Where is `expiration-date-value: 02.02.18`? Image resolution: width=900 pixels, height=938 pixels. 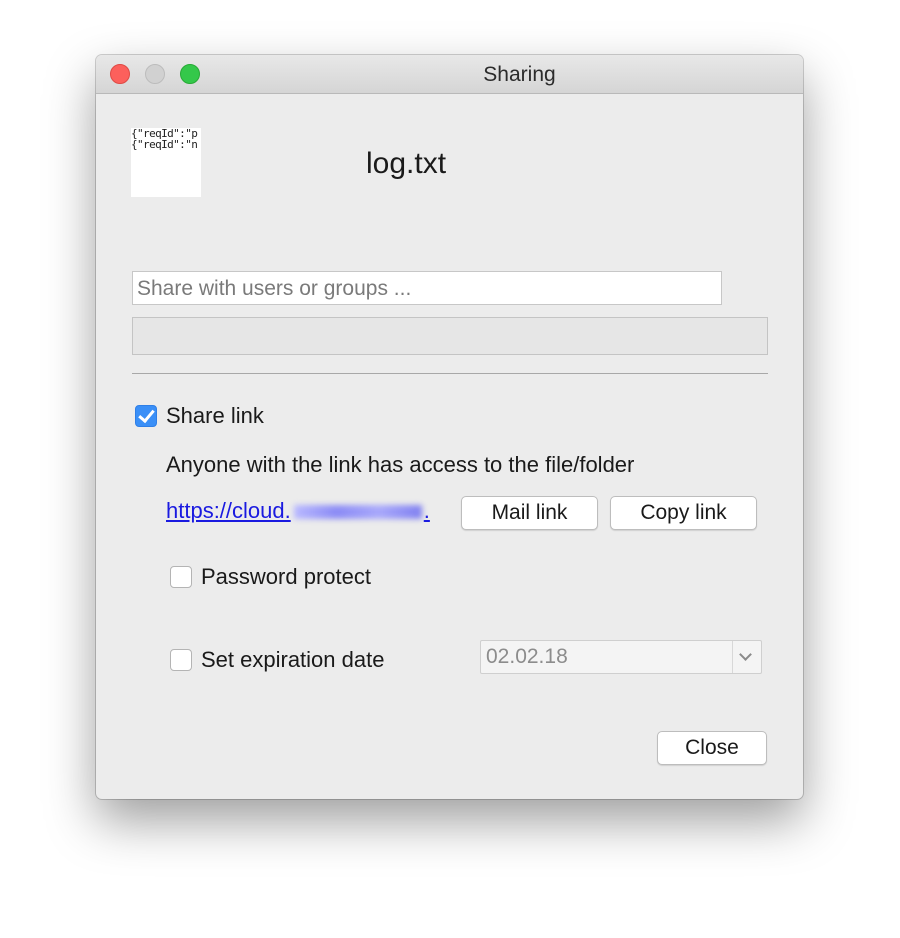
expiration-date-value: 02.02.18 is located at coordinates (527, 656).